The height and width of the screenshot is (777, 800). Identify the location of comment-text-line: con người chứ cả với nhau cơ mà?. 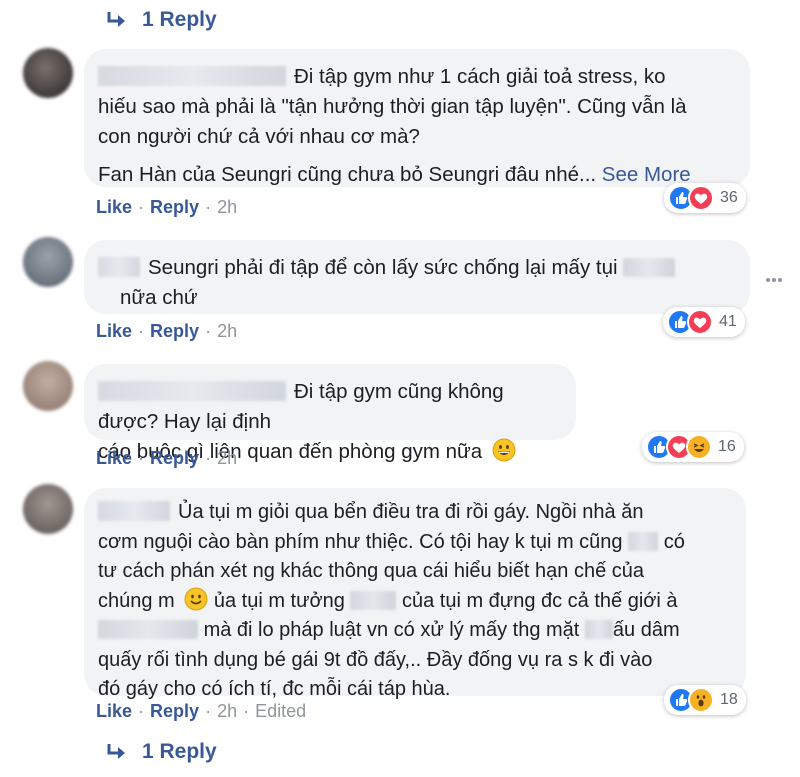
(259, 136).